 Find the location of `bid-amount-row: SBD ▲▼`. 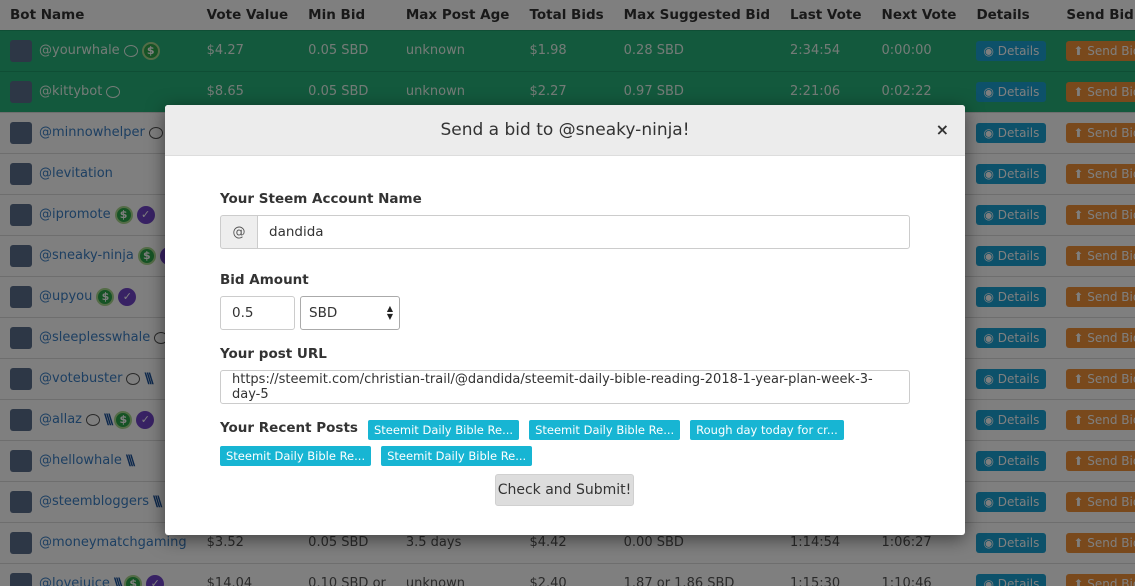

bid-amount-row: SBD ▲▼ is located at coordinates (565, 313).